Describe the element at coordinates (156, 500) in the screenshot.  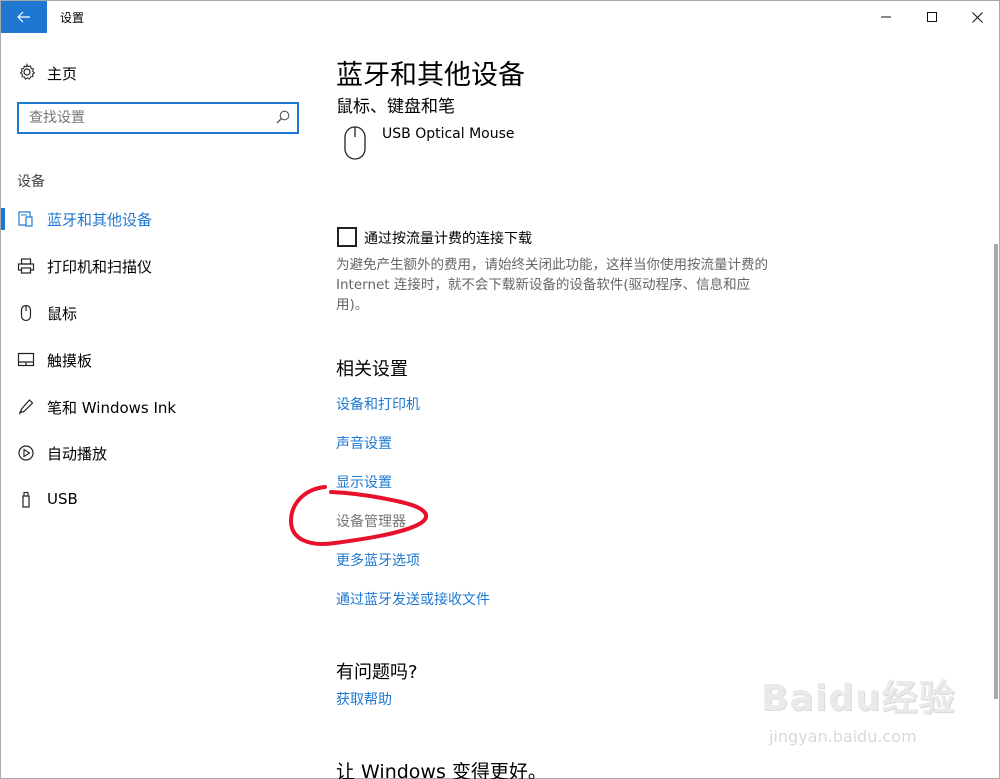
I see `sidebar-item-usb: USB` at that location.